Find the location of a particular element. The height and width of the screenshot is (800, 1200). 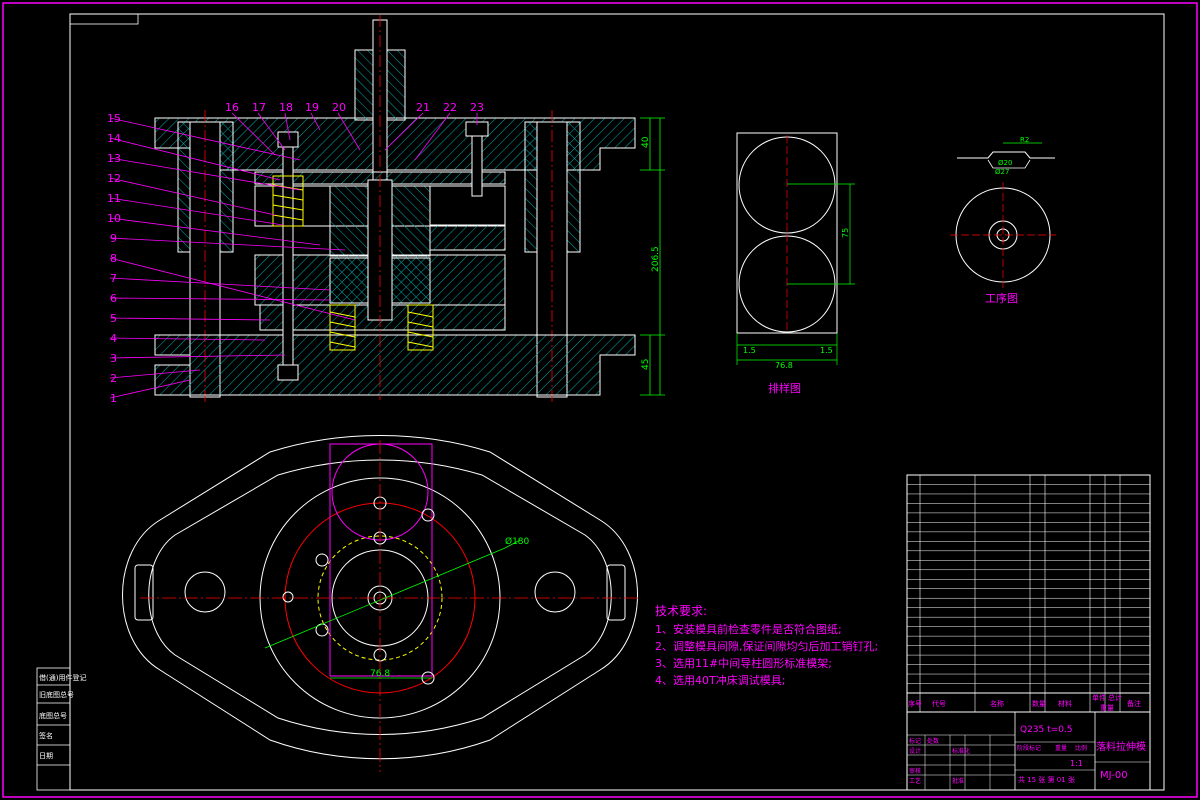

sheet-info: 共 15 张 第 01 张 is located at coordinates (1046, 779).